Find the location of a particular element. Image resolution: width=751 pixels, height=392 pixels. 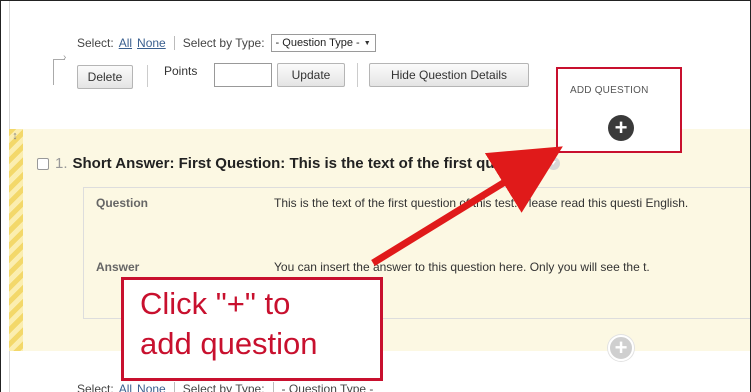

question-type-select: - Question Type - ▼ is located at coordinates (323, 43).